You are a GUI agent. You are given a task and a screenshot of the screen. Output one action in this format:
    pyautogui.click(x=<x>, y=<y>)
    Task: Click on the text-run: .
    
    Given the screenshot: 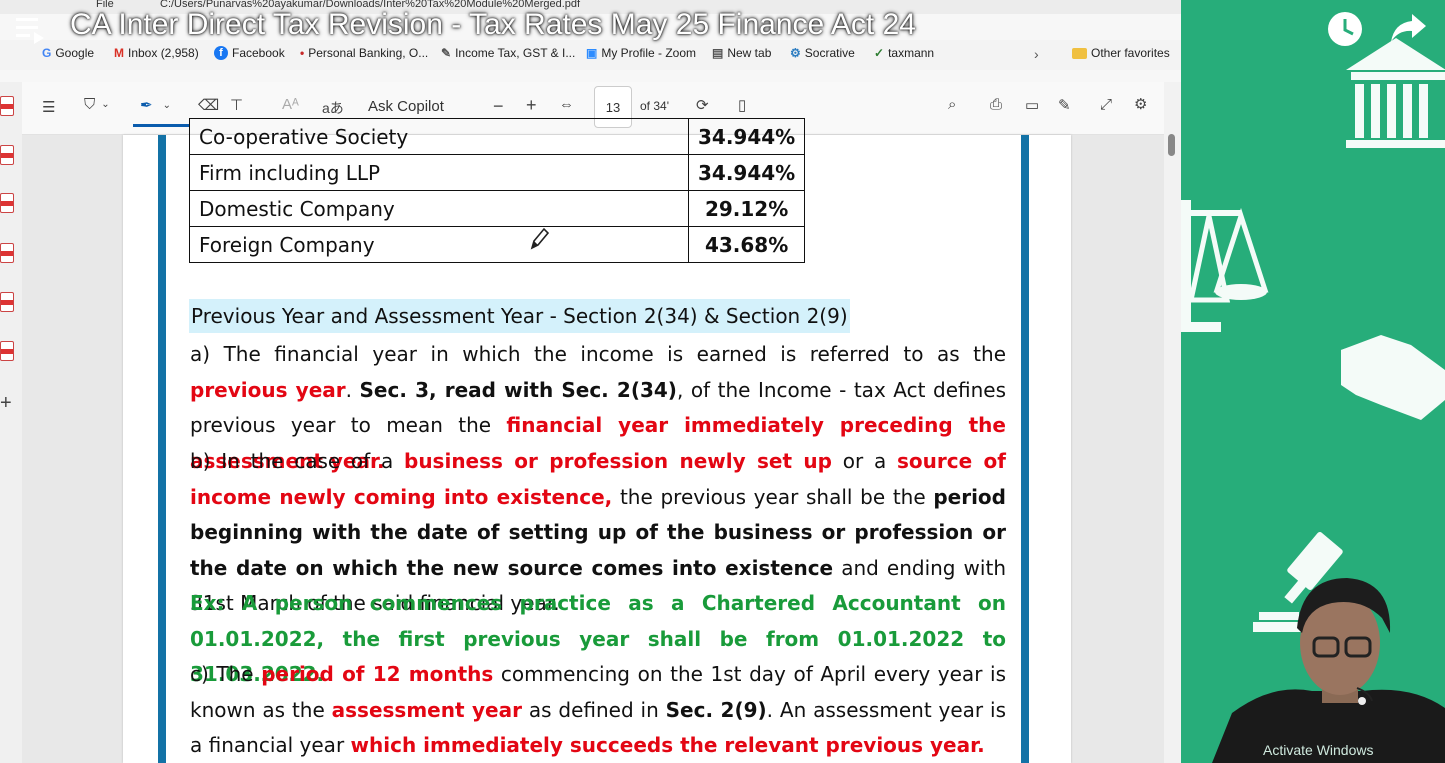 What is the action you would take?
    pyautogui.click(x=352, y=389)
    